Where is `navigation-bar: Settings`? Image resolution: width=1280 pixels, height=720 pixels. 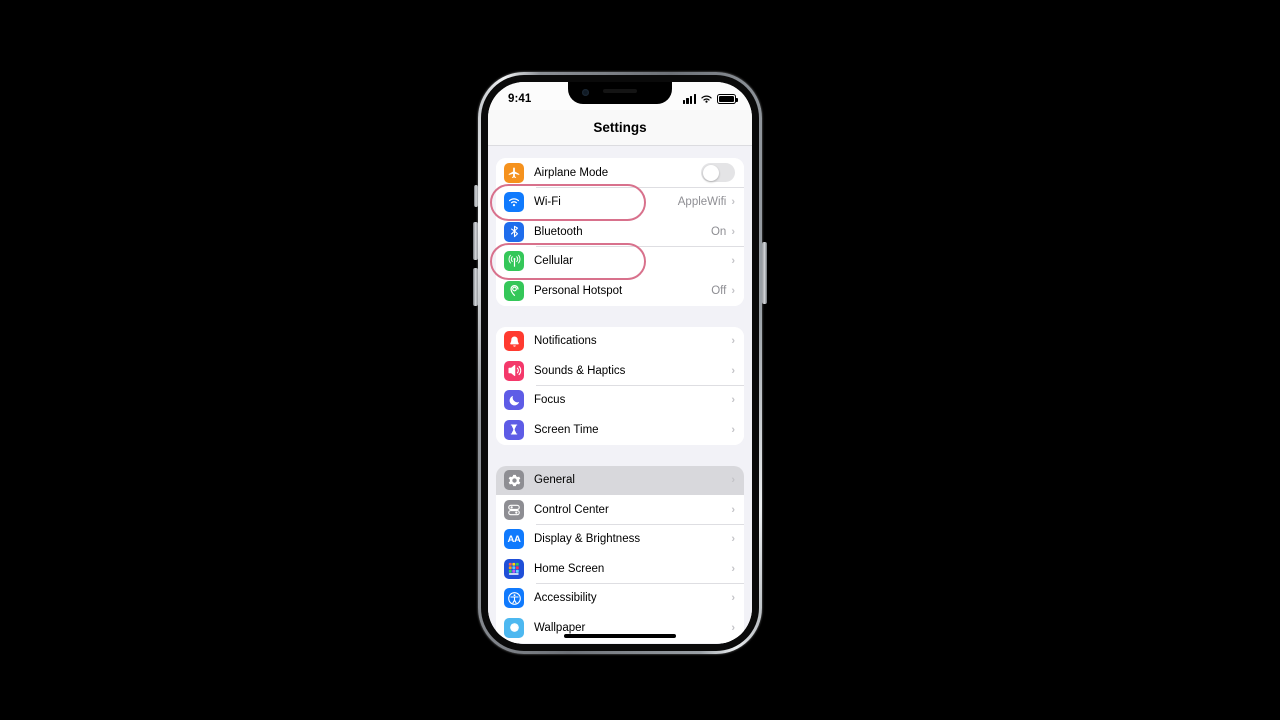
navigation-bar: Settings is located at coordinates (620, 128).